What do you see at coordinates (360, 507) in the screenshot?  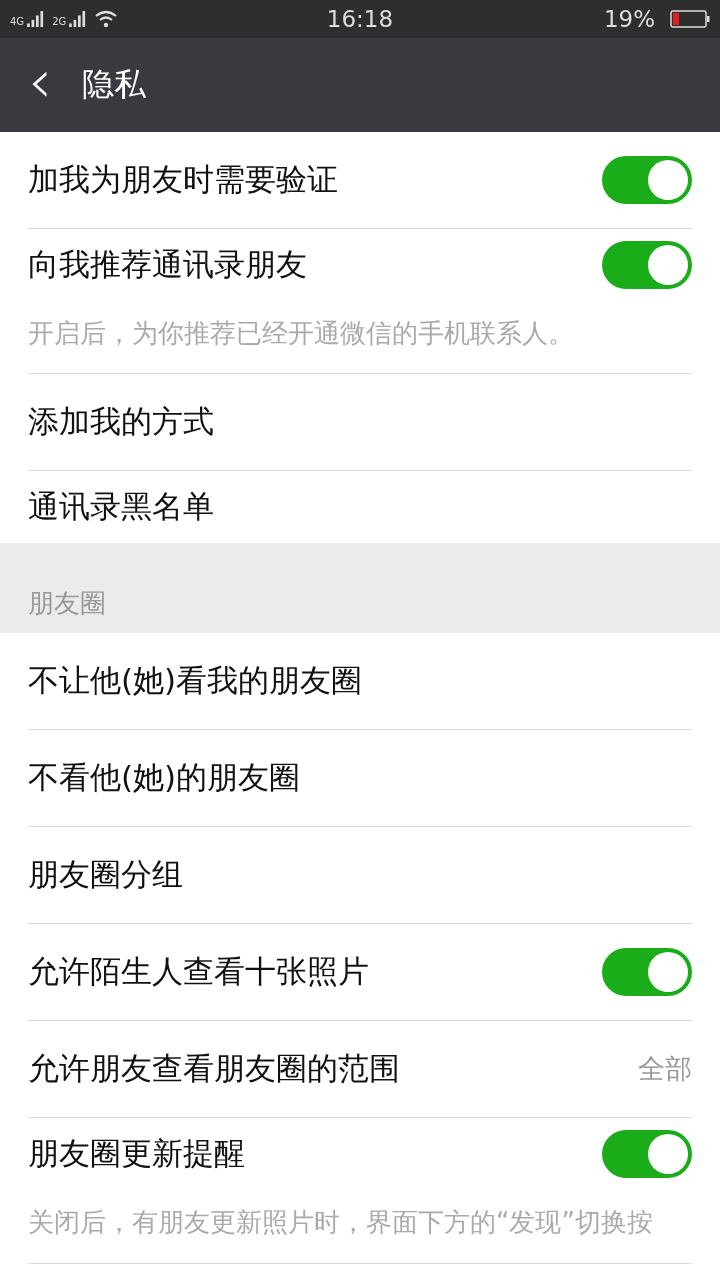 I see `settings-row: 通讯录黑名单` at bounding box center [360, 507].